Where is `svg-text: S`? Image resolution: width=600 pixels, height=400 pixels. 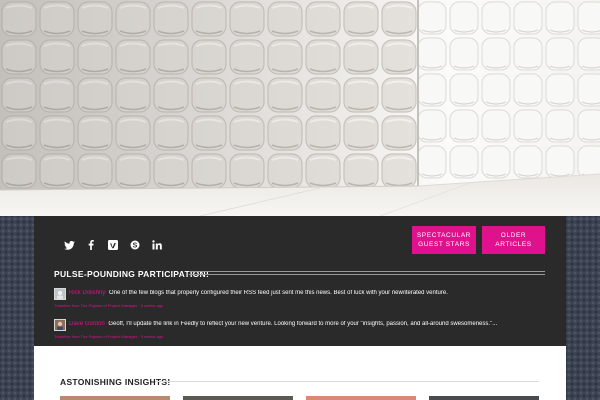
svg-text: S is located at coordinates (135, 246).